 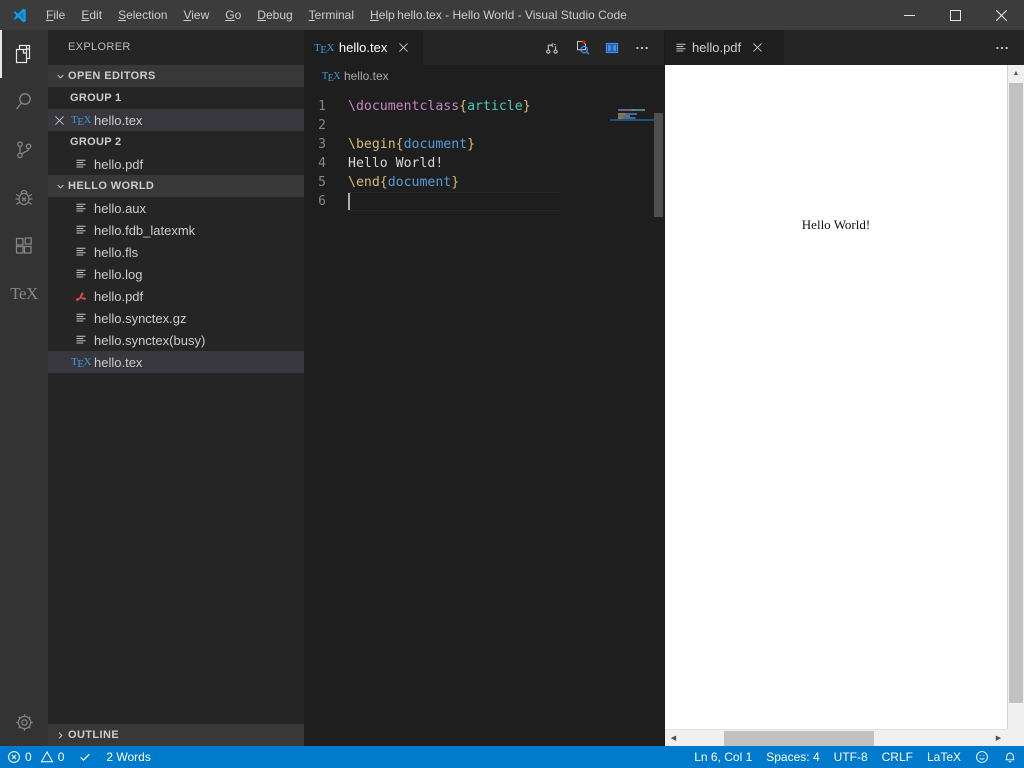 What do you see at coordinates (176, 164) in the screenshot?
I see `open-editor-hello-pdf: hello.pdf` at bounding box center [176, 164].